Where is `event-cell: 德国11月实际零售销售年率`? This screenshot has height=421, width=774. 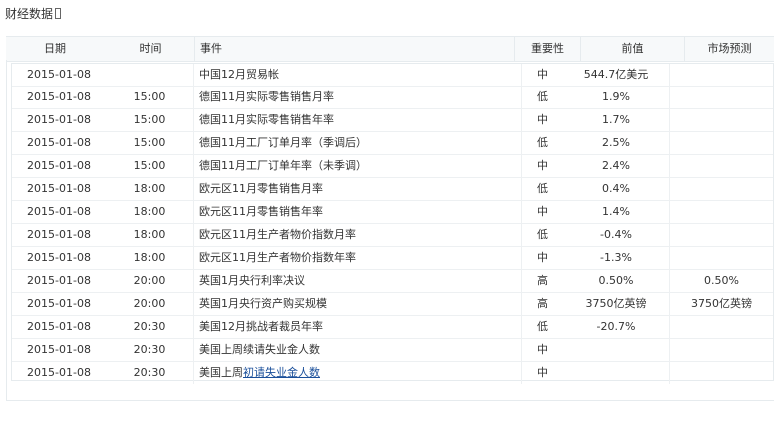
event-cell: 德国11月实际零售销售年率 is located at coordinates (357, 120).